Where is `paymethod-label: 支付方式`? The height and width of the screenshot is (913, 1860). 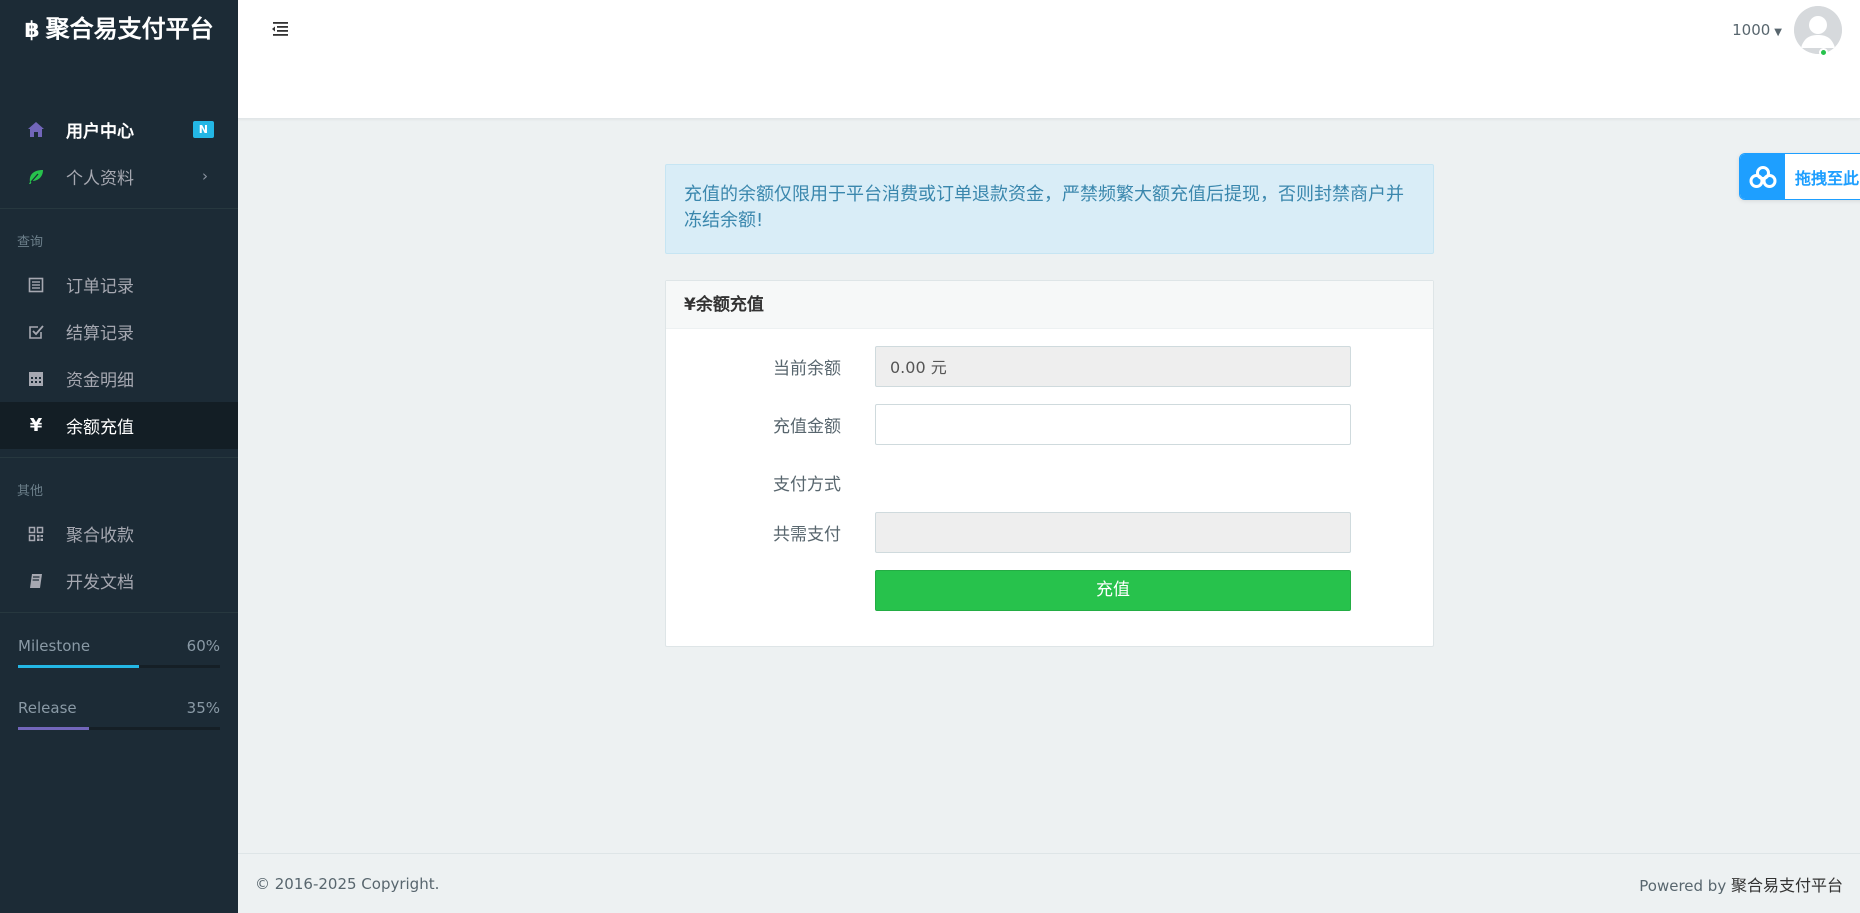 paymethod-label: 支付方式 is located at coordinates (807, 485).